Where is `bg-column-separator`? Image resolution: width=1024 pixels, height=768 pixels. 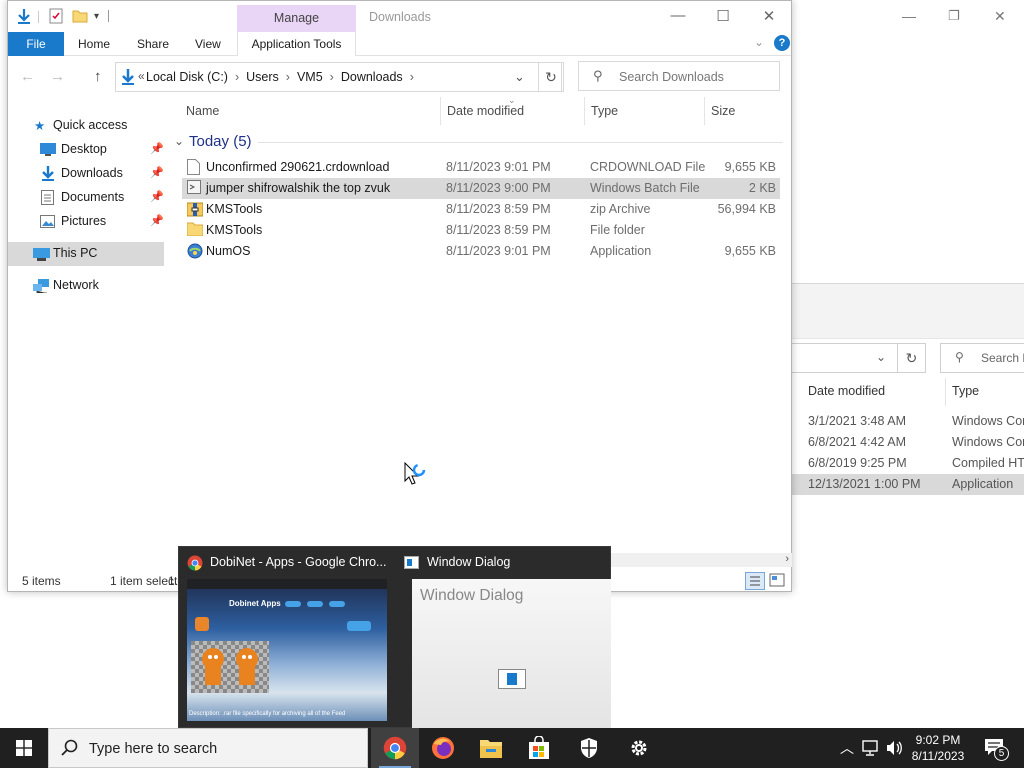 bg-column-separator is located at coordinates (945, 392).